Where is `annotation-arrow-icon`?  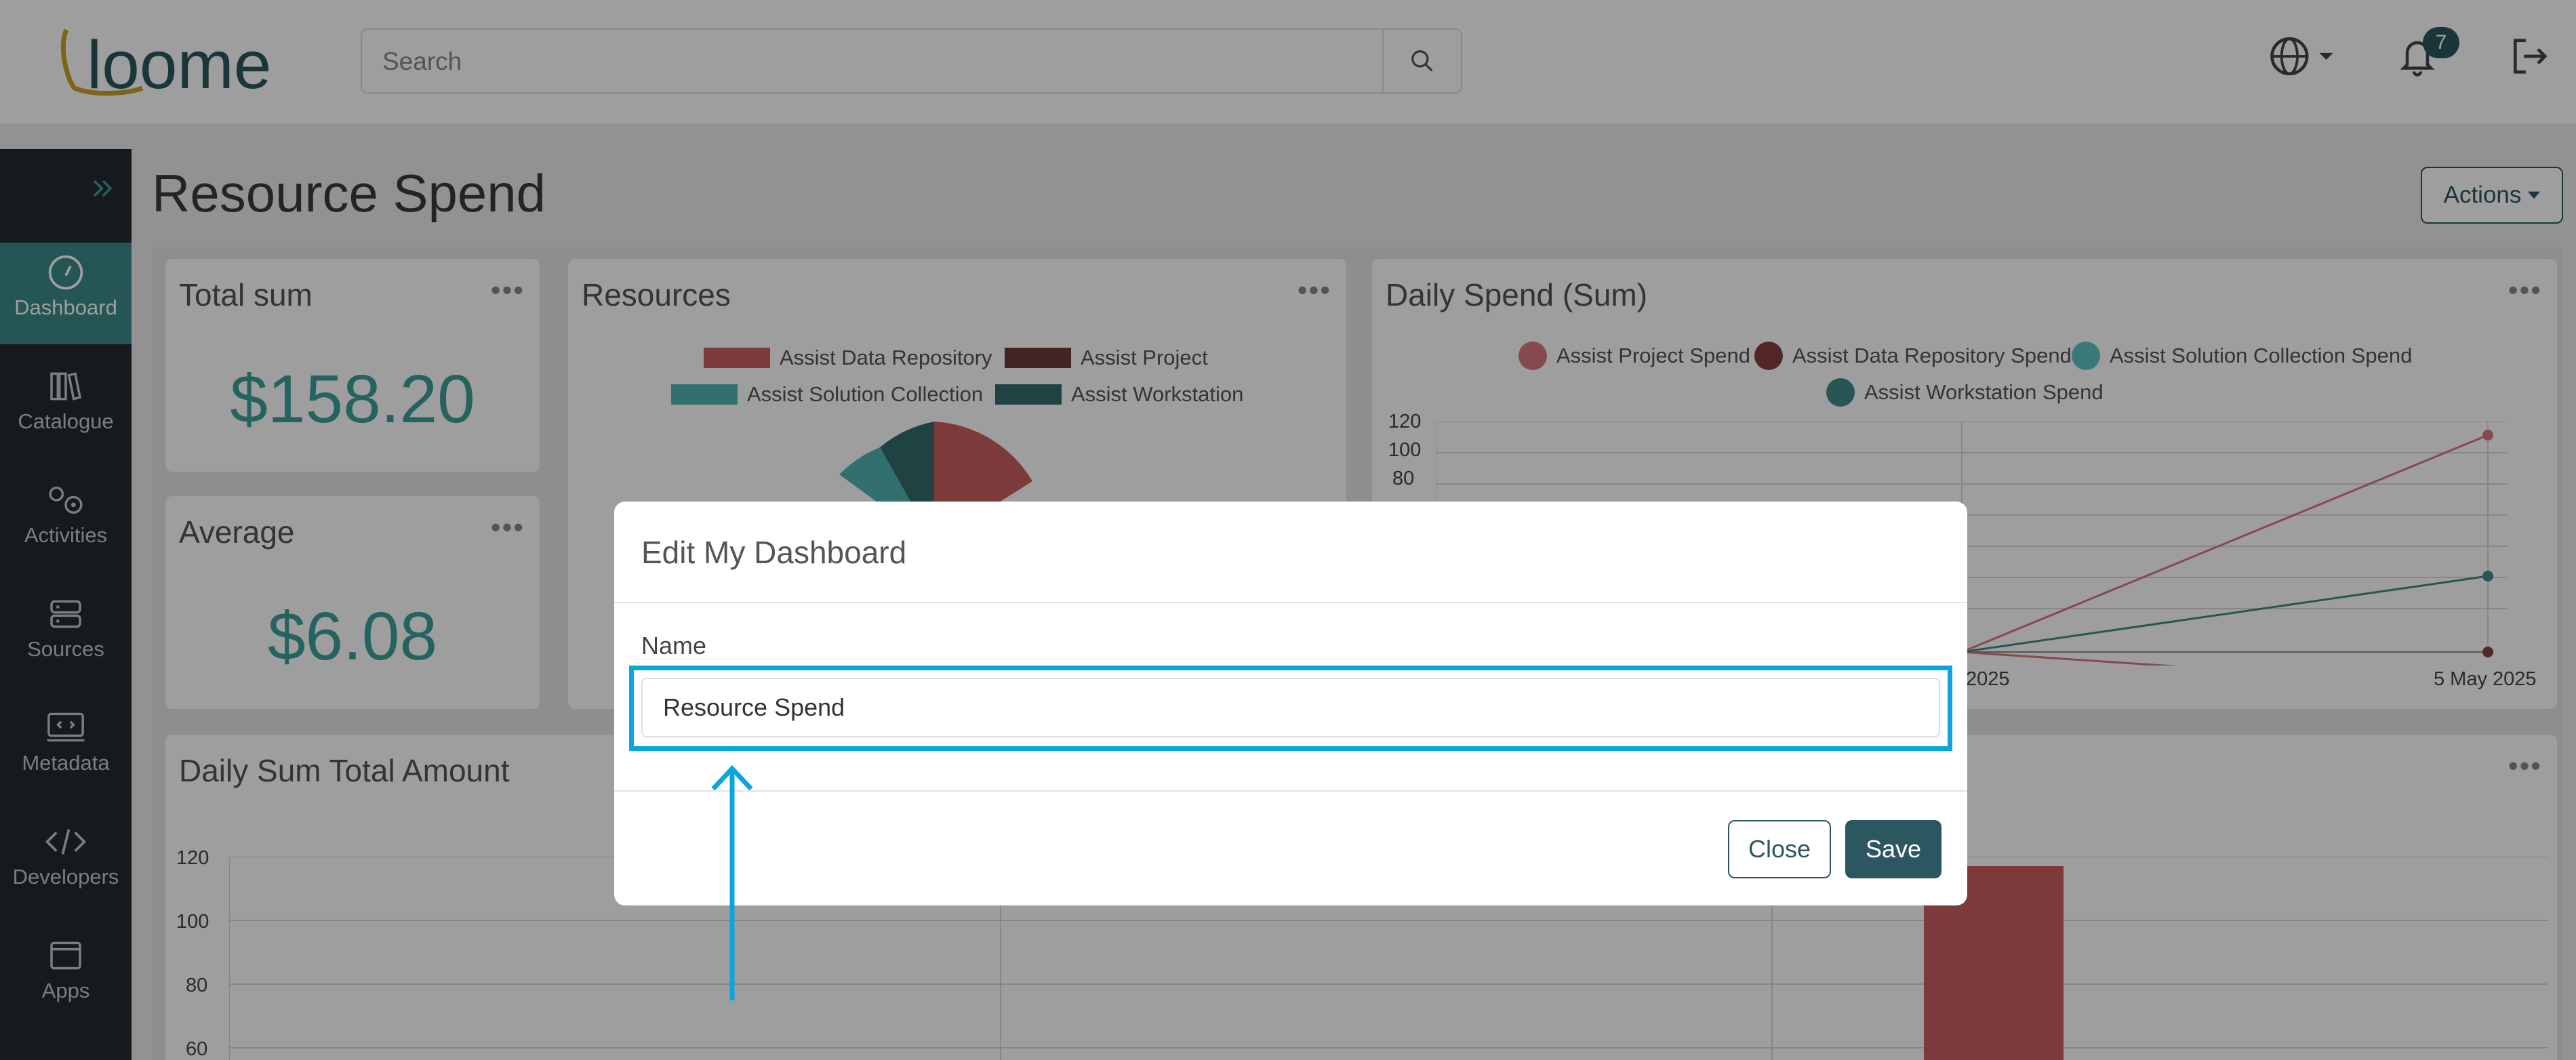 annotation-arrow-icon is located at coordinates (732, 882).